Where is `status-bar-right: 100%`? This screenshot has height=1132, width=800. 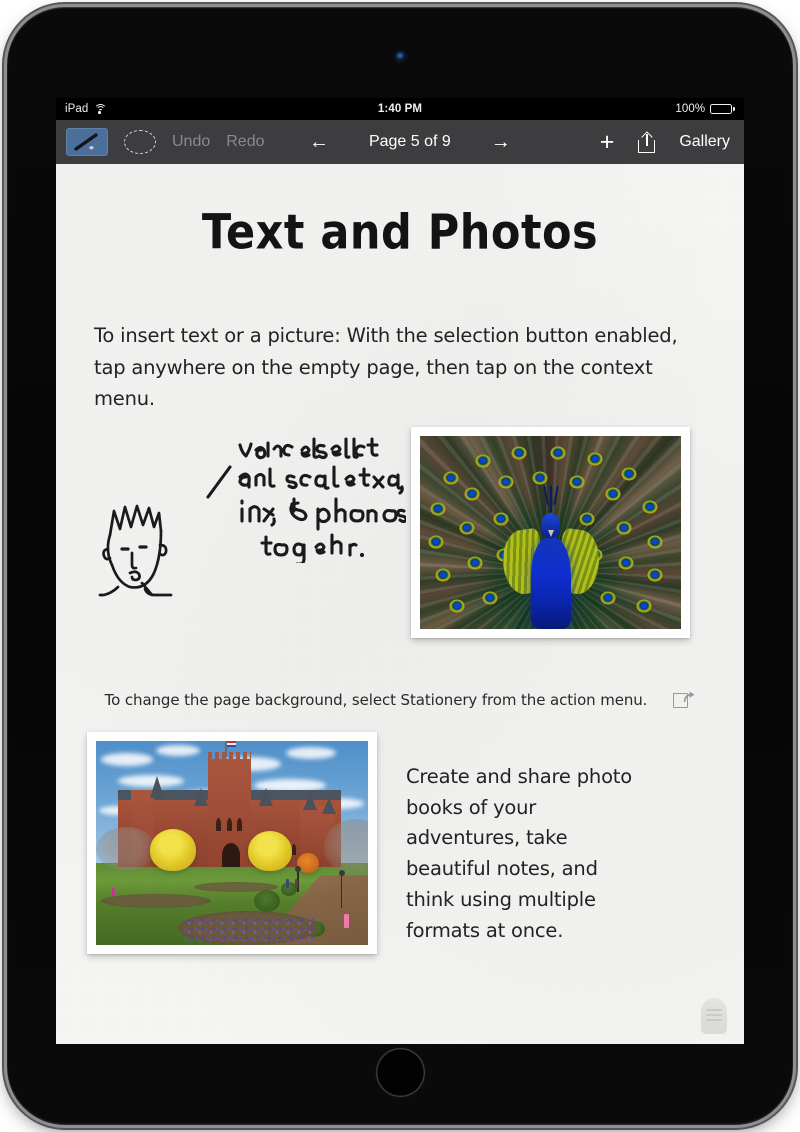 status-bar-right: 100% is located at coordinates (705, 109).